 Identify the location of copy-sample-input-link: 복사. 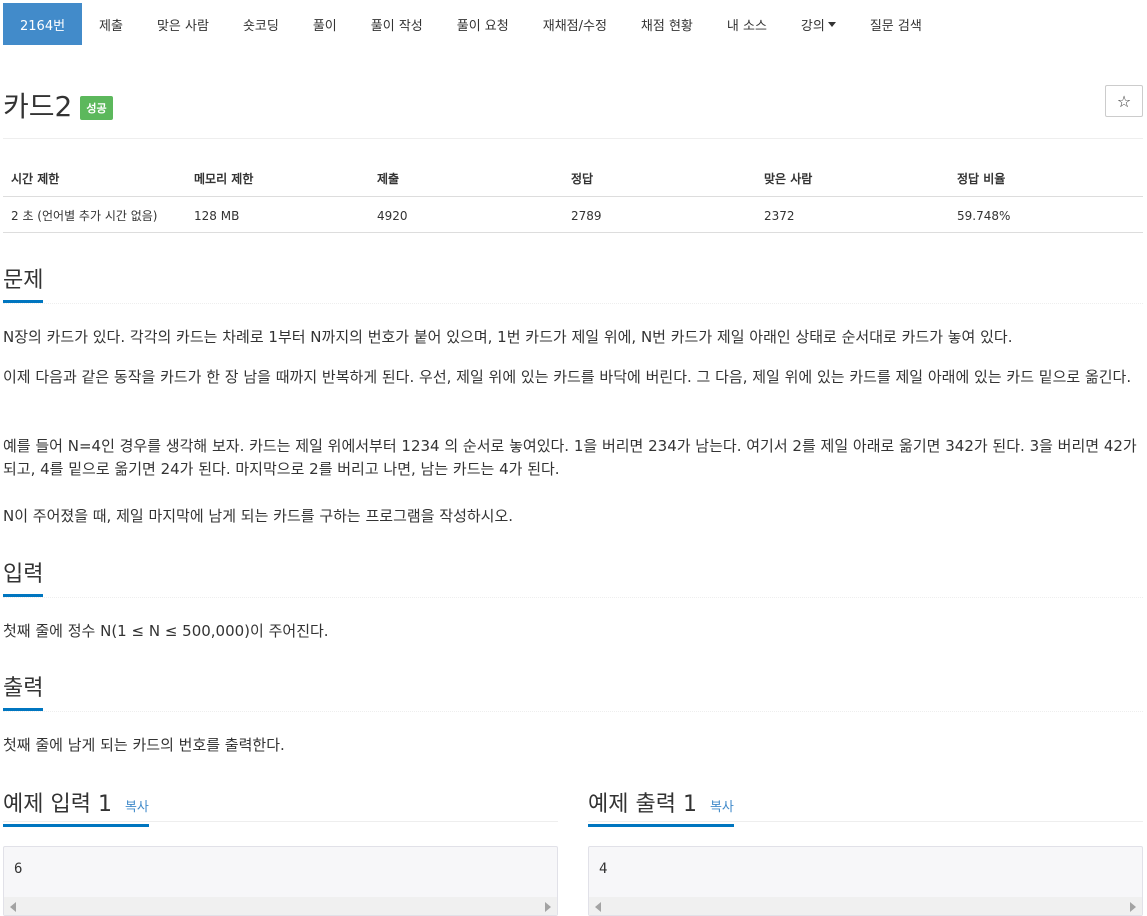
(137, 807).